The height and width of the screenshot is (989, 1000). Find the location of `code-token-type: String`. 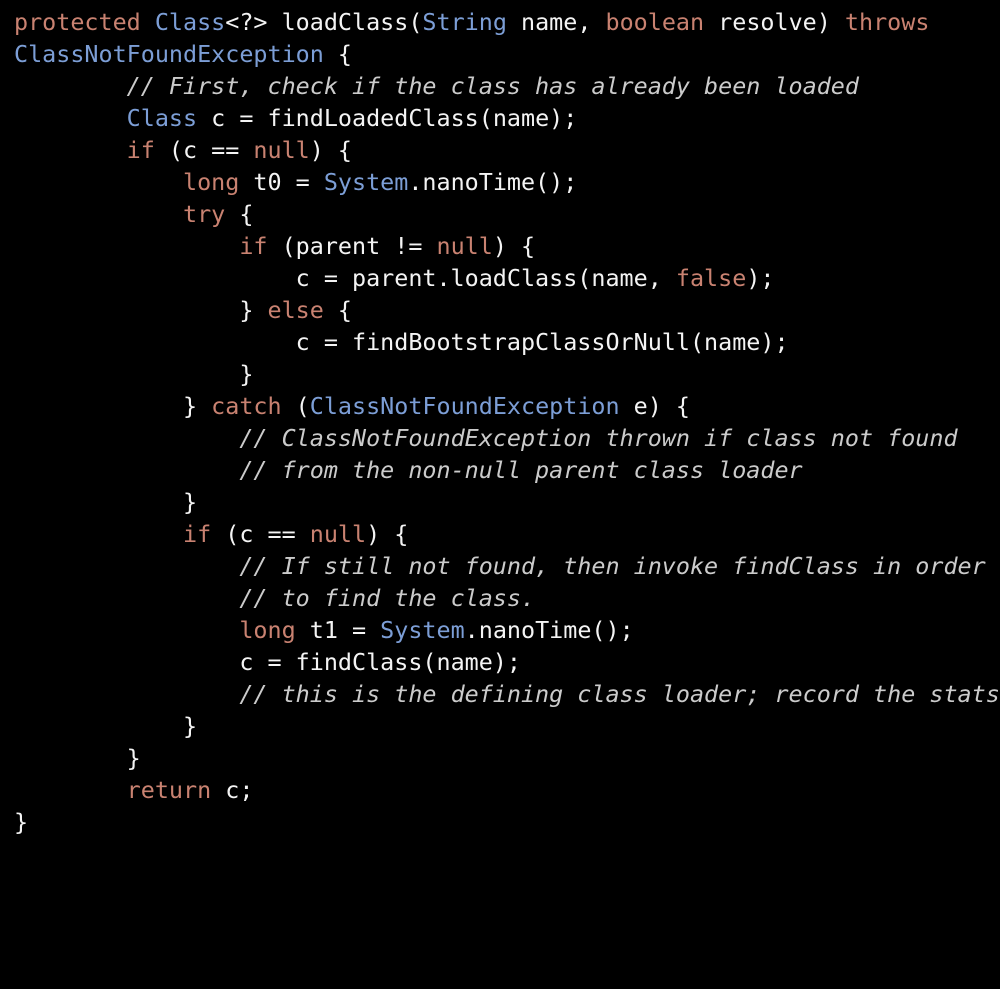

code-token-type: String is located at coordinates (464, 22).